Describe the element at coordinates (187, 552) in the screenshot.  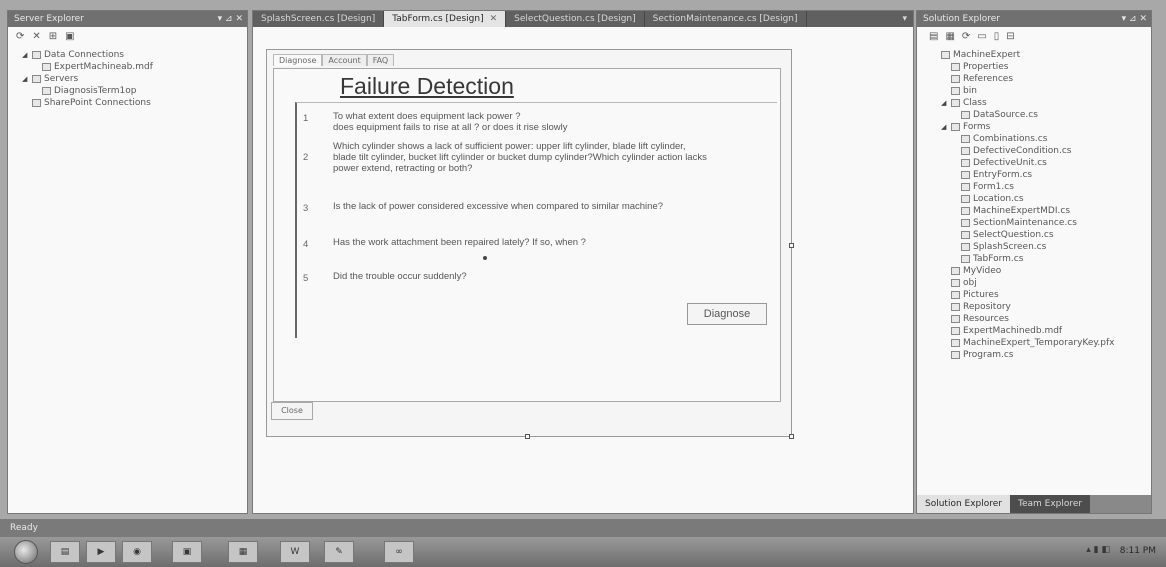
I see `visual-studio-taskbar-icon: ▣` at that location.